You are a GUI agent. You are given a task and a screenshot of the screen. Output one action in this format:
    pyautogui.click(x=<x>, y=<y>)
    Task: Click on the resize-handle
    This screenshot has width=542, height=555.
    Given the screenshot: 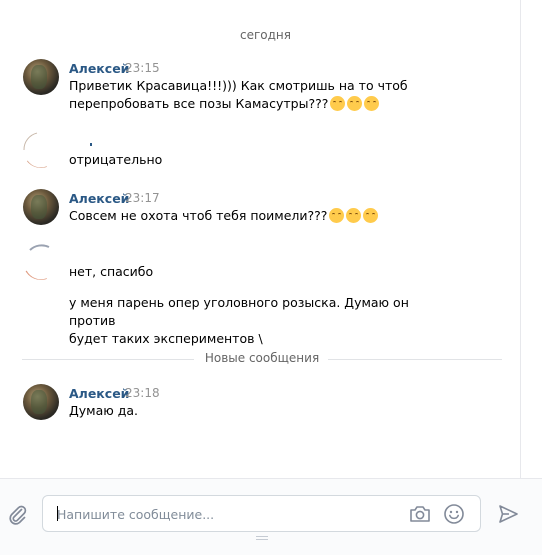 What is the action you would take?
    pyautogui.click(x=262, y=540)
    